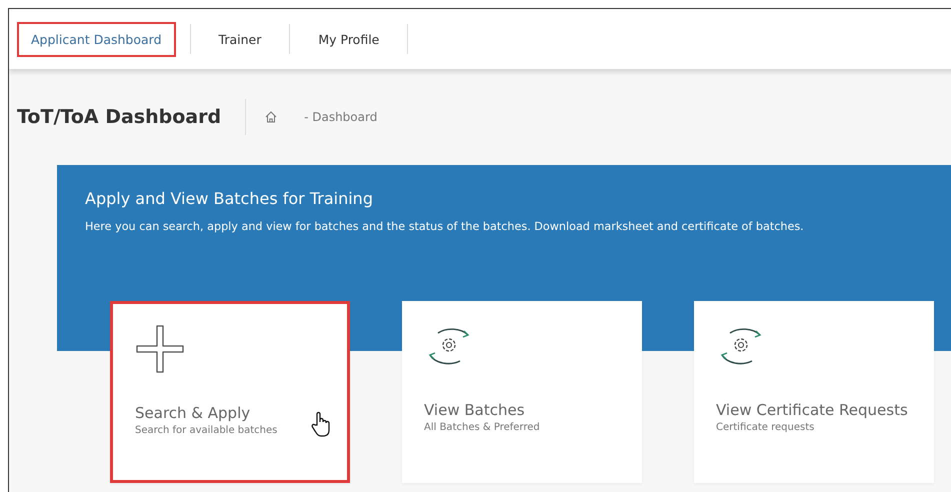 The image size is (951, 492). Describe the element at coordinates (522, 392) in the screenshot. I see `dashboard-card: View Batches All Batches & Preferred` at that location.